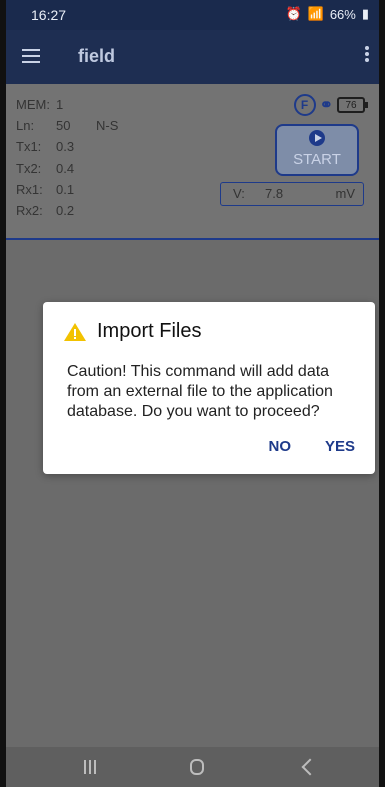  What do you see at coordinates (327, 14) in the screenshot?
I see `status-icons: ⏰ 📶 66% ▮` at bounding box center [327, 14].